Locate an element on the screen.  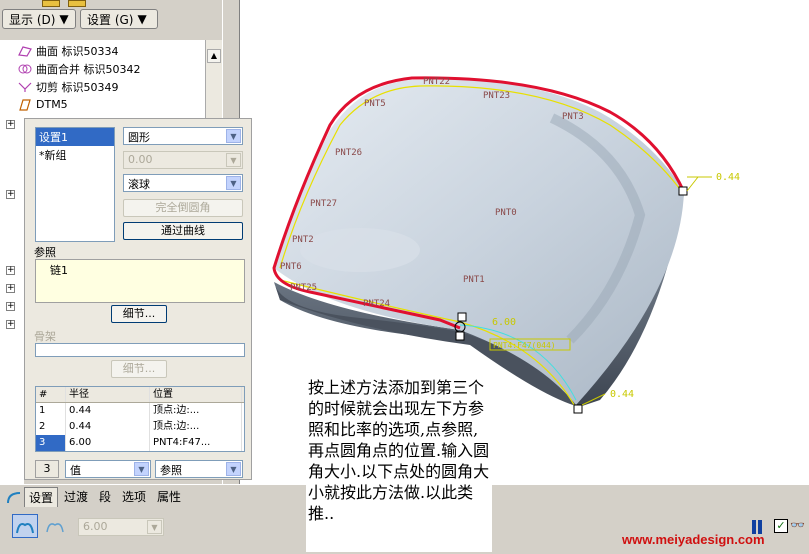
skeleton-collector is located at coordinates (140, 350).